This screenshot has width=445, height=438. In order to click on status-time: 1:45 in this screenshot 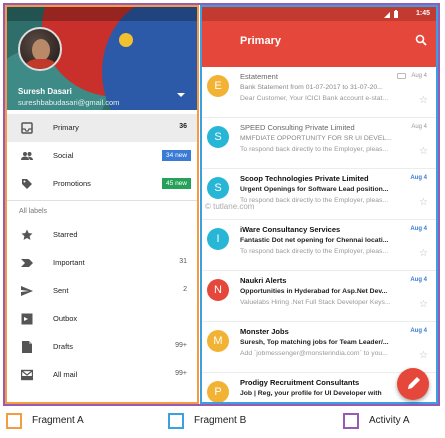, I will do `click(422, 13)`.